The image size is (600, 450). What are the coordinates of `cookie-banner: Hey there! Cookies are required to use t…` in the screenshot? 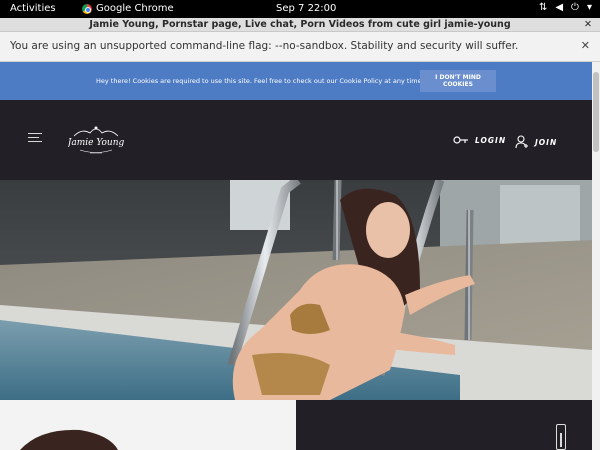 It's located at (296, 81).